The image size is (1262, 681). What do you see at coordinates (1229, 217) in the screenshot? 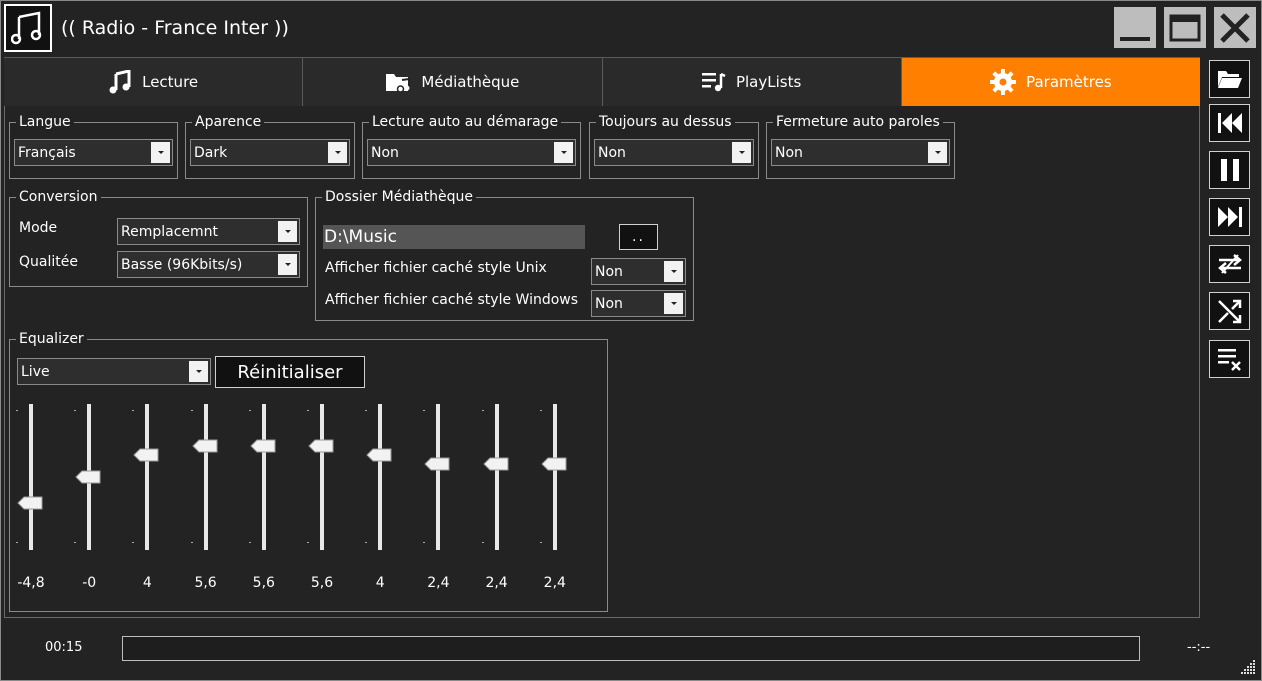
I see `next-track-button` at bounding box center [1229, 217].